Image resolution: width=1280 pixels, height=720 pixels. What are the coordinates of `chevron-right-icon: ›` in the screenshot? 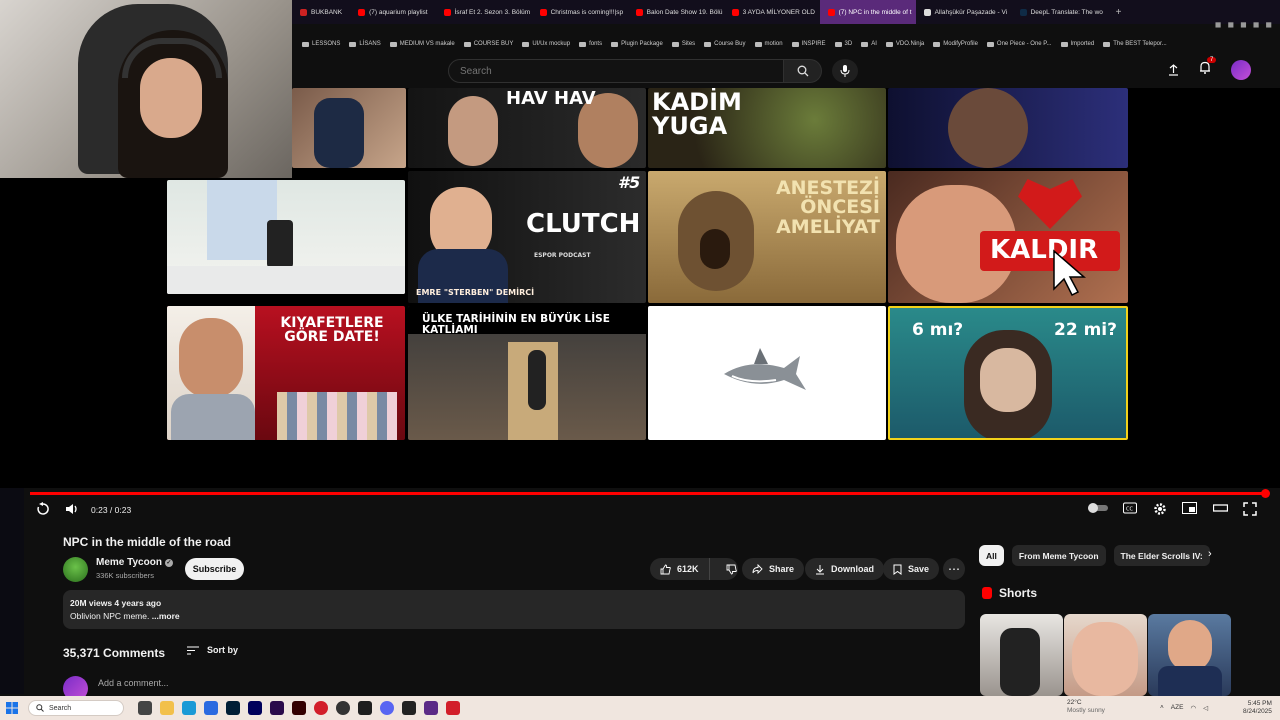 It's located at (1210, 554).